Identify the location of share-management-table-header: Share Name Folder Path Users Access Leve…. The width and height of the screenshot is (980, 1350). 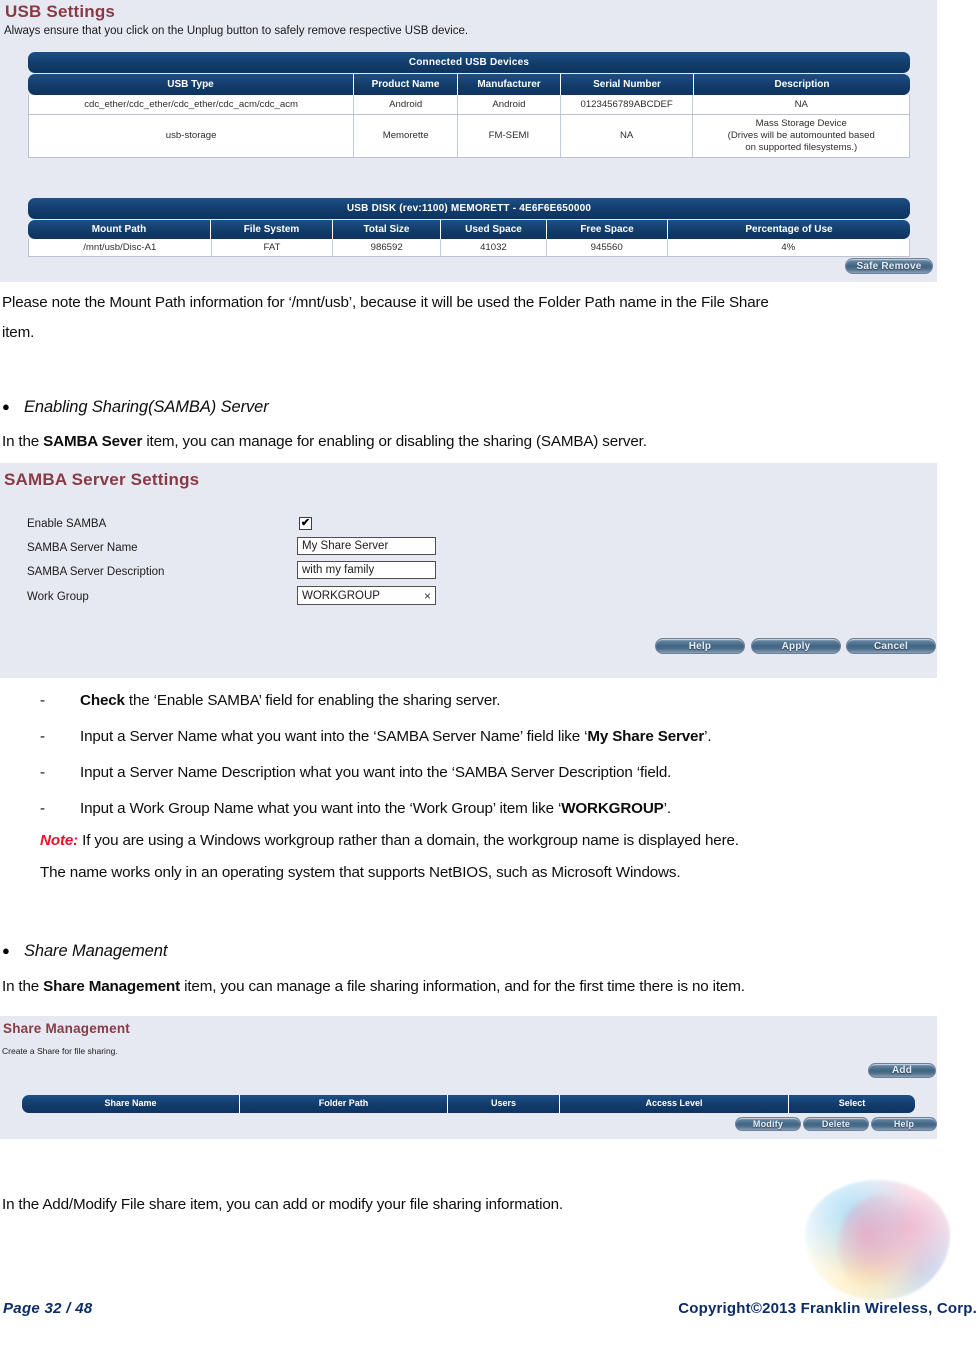
(468, 1104).